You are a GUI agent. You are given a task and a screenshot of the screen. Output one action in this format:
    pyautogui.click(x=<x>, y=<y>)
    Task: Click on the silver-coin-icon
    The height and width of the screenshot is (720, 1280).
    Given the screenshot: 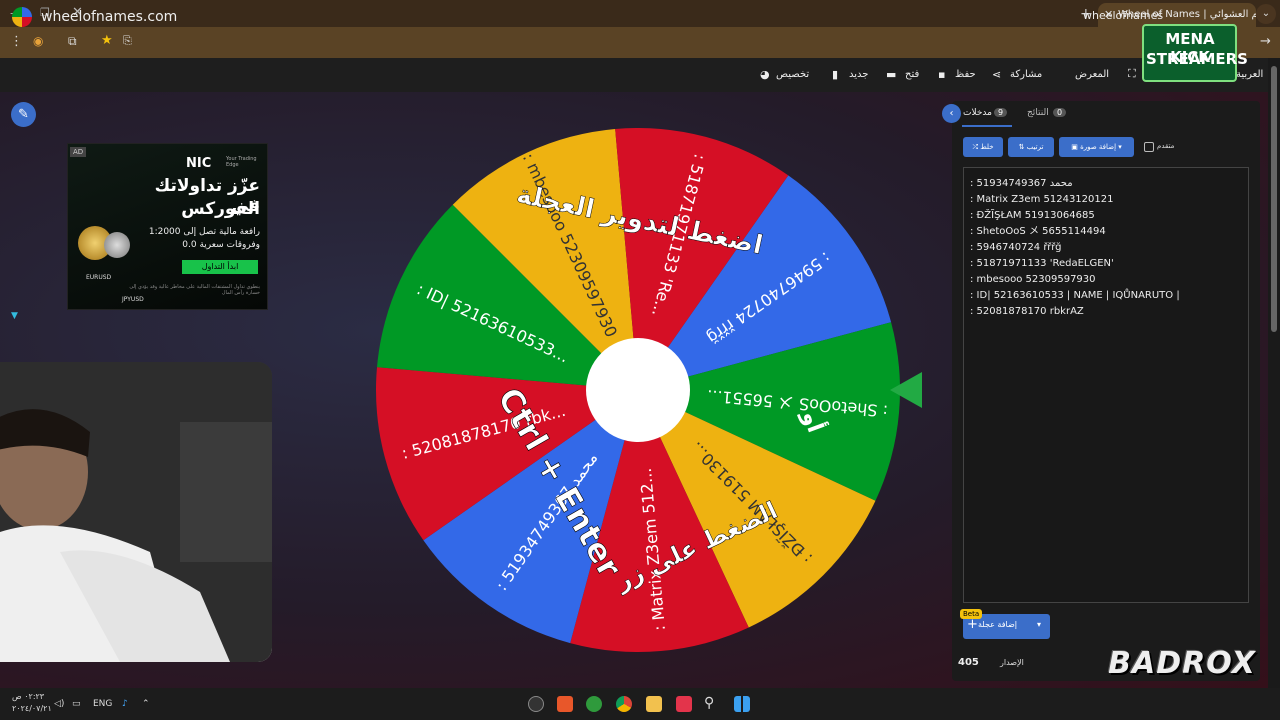 What is the action you would take?
    pyautogui.click(x=117, y=245)
    